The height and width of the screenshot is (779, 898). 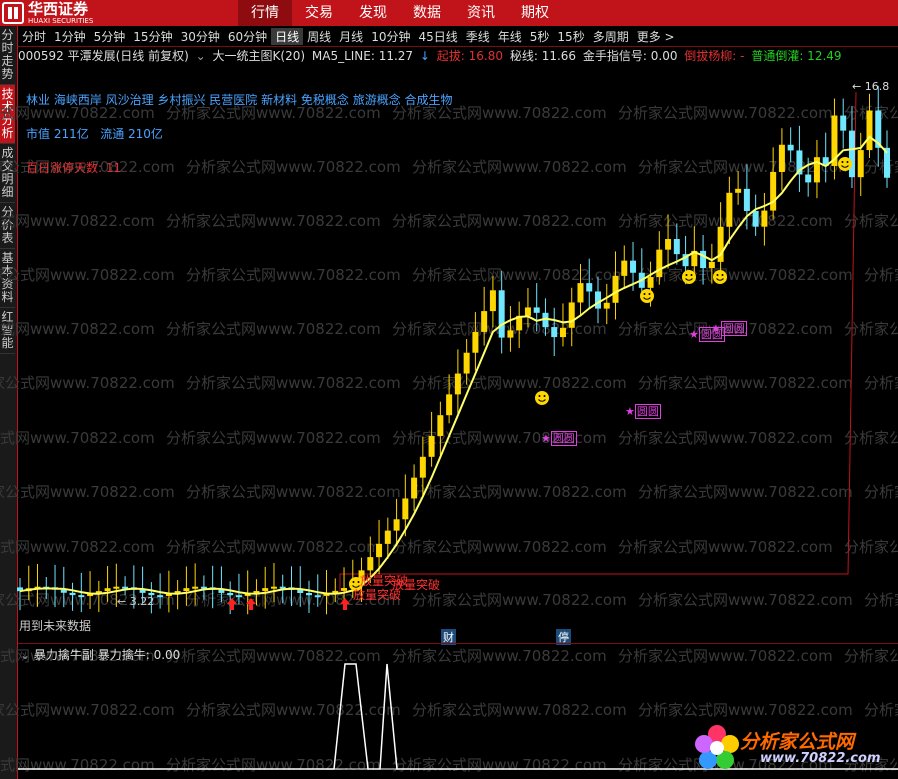 What do you see at coordinates (94, 133) in the screenshot?
I see `market-cap-text: 市值 211亿 流通 210亿` at bounding box center [94, 133].